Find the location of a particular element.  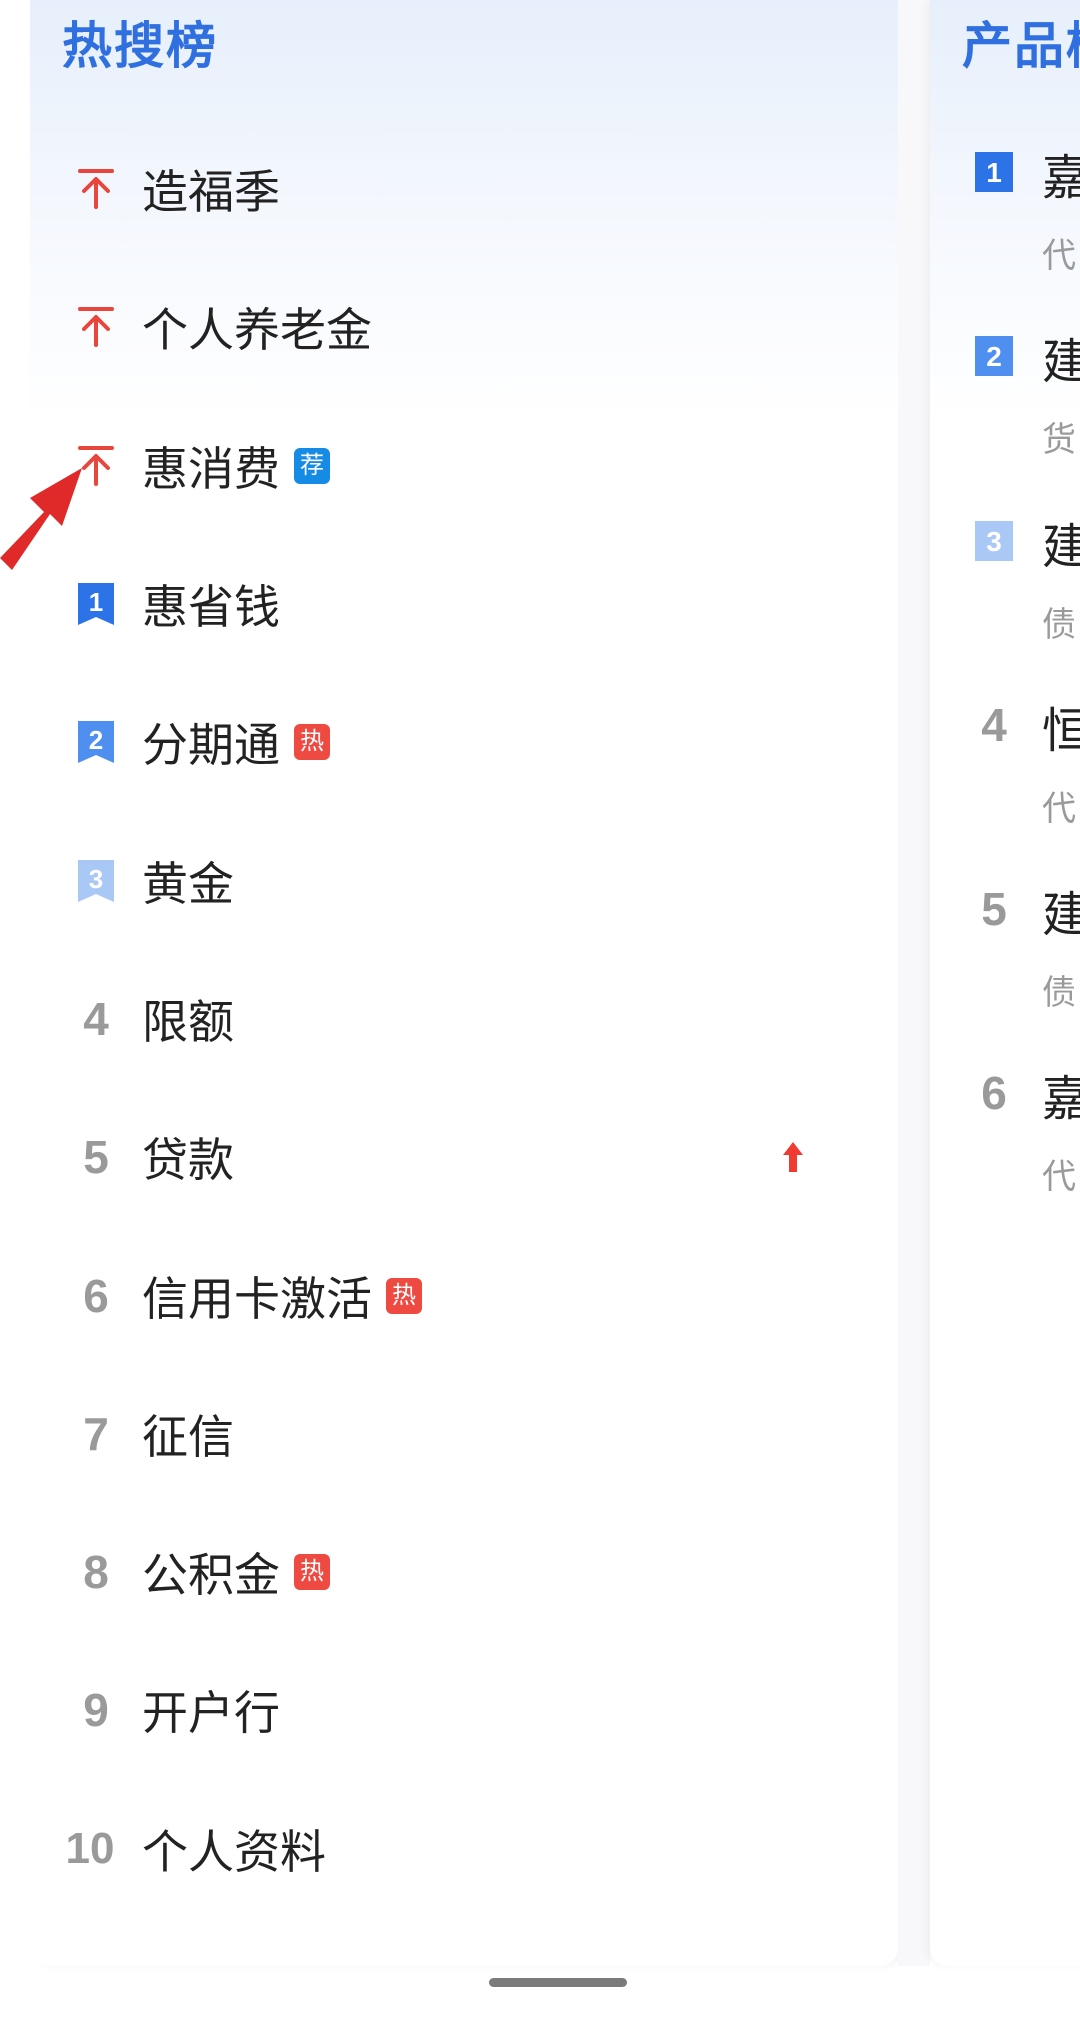

rank-number: 9 is located at coordinates (96, 1710).